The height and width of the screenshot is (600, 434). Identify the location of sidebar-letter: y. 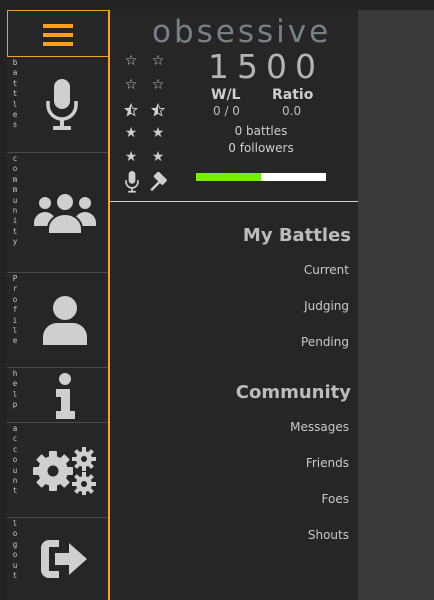
(15, 242).